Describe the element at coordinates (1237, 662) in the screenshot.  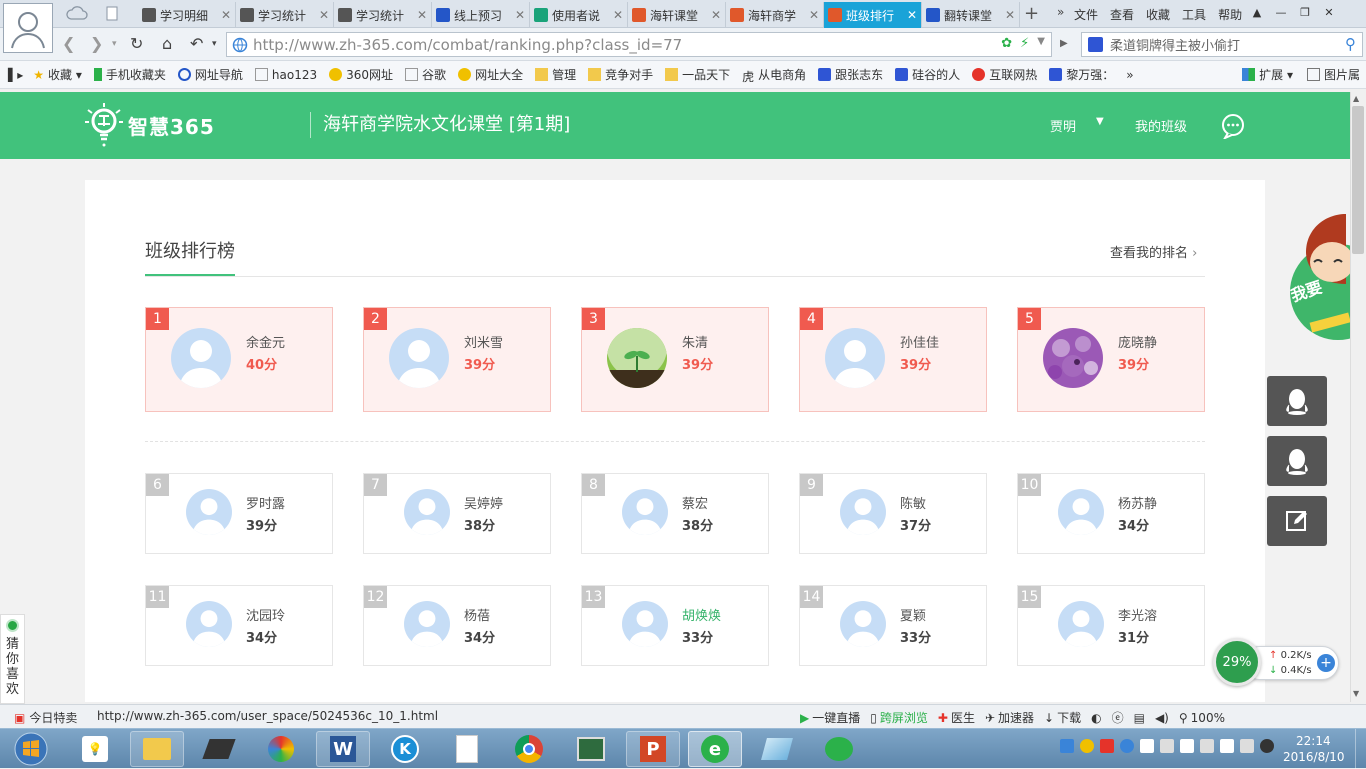
I see `memory-percent: 29%` at that location.